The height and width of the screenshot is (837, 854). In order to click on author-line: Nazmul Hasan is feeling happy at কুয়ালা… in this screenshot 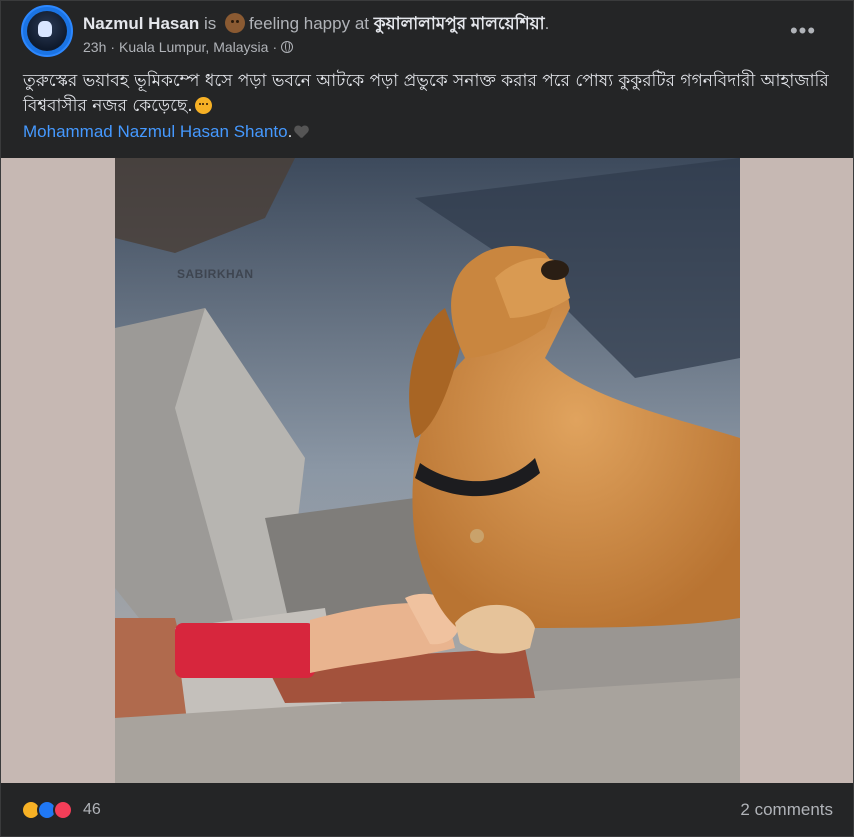, I will do `click(316, 25)`.